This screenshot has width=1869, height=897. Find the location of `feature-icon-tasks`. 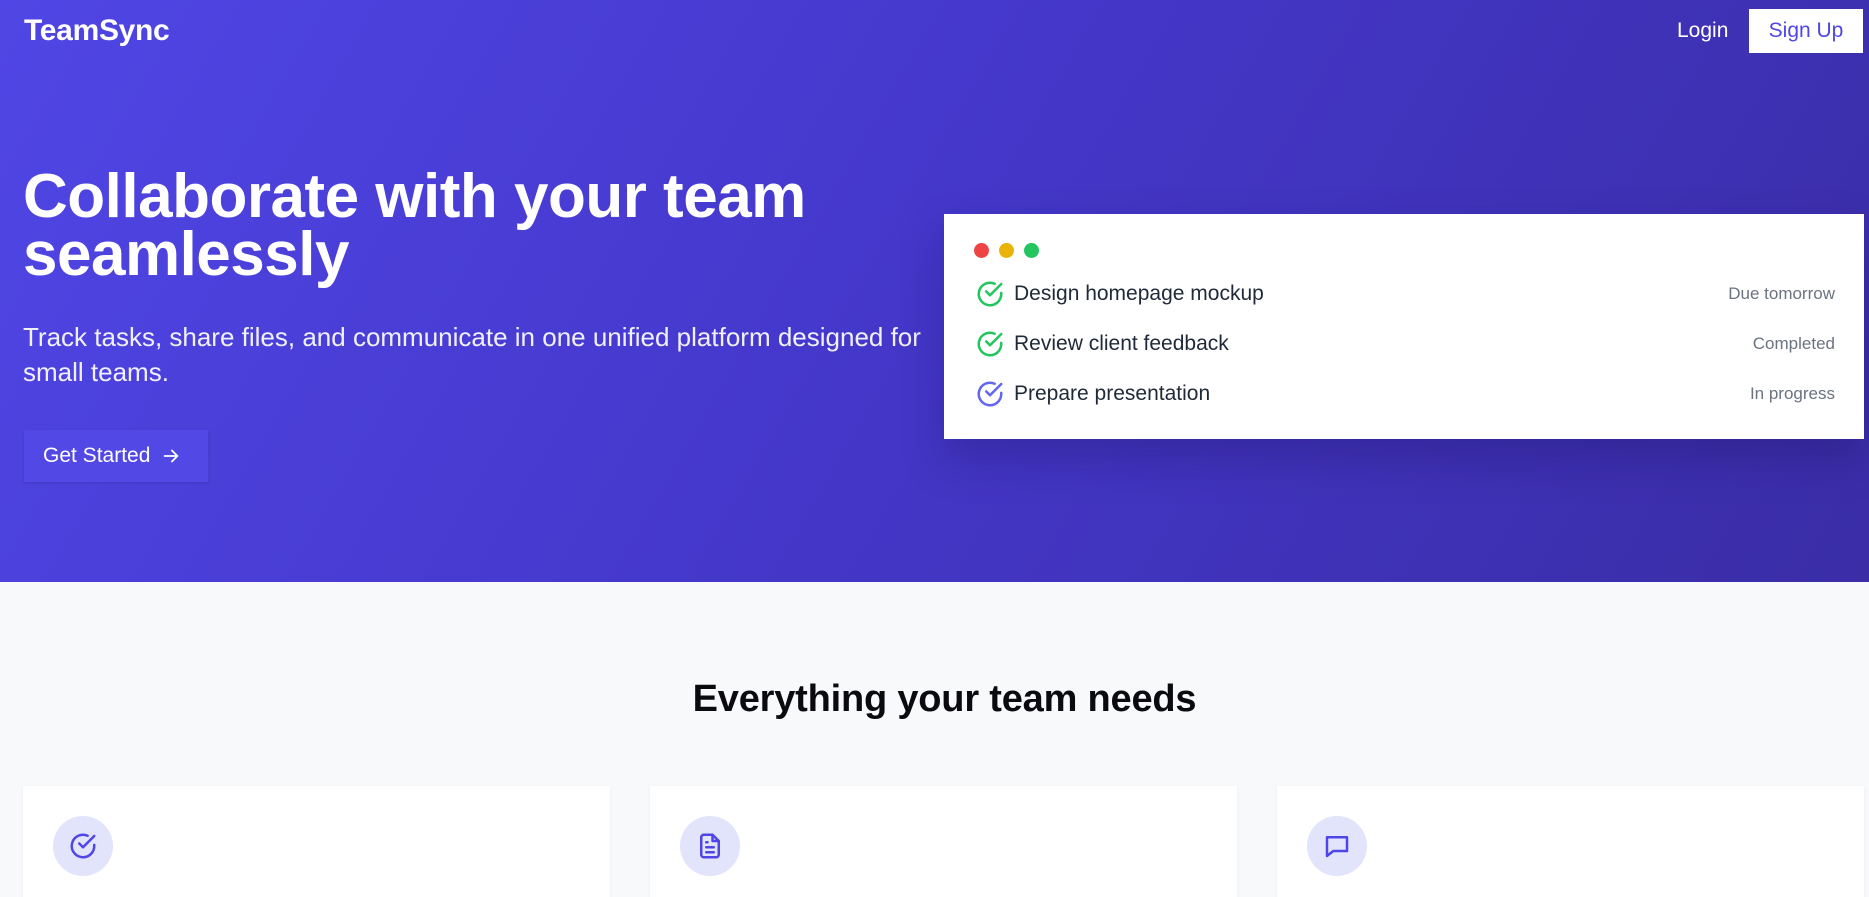

feature-icon-tasks is located at coordinates (83, 846).